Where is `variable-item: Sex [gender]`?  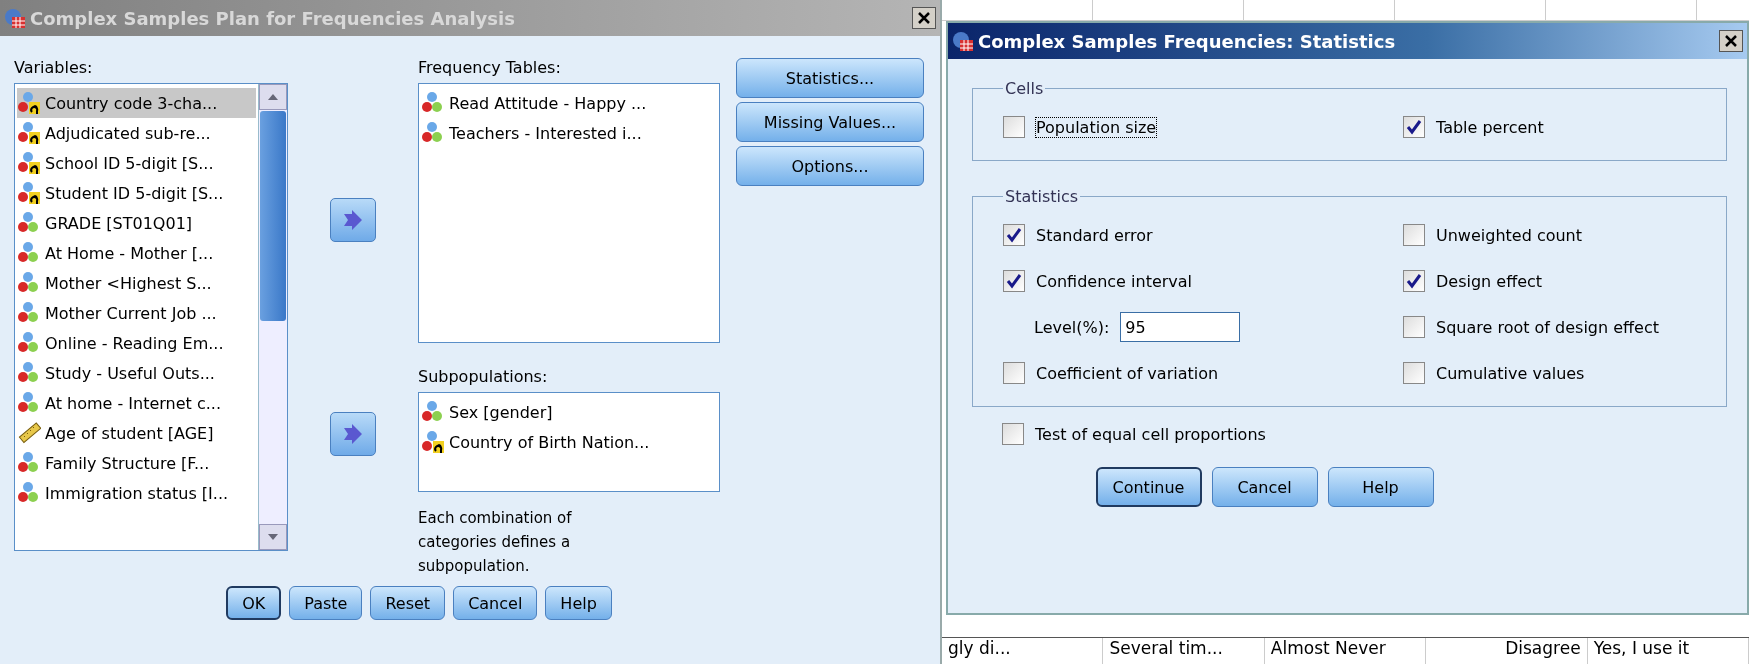
variable-item: Sex [gender] is located at coordinates (569, 412).